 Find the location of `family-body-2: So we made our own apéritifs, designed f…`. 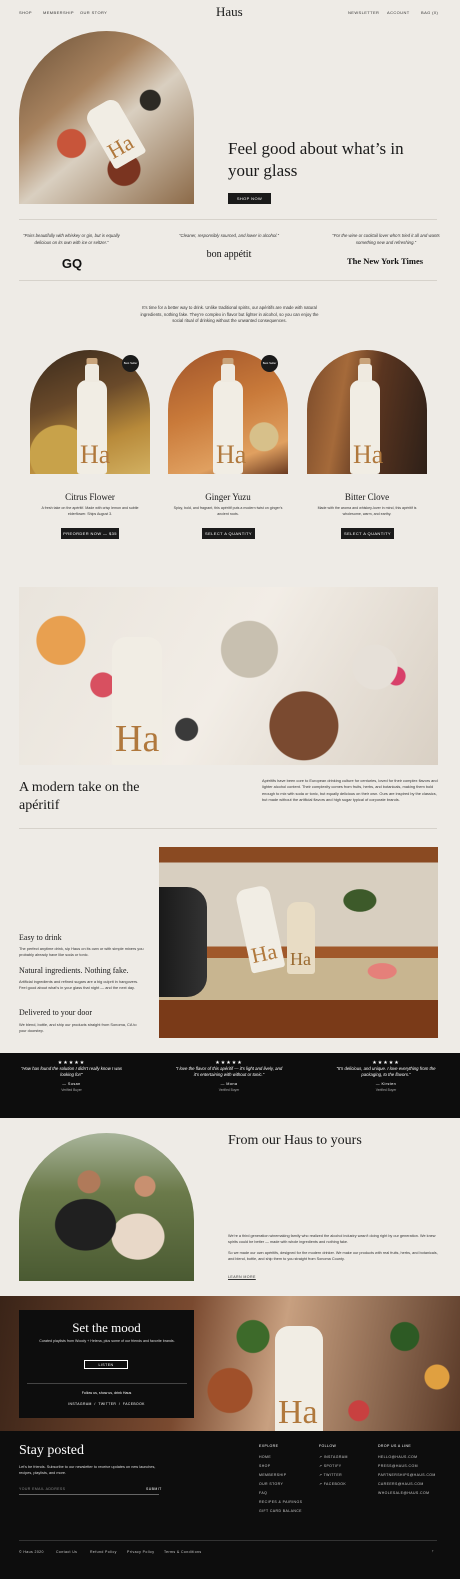

family-body-2: So we made our own apéritifs, designed f… is located at coordinates (333, 1256).